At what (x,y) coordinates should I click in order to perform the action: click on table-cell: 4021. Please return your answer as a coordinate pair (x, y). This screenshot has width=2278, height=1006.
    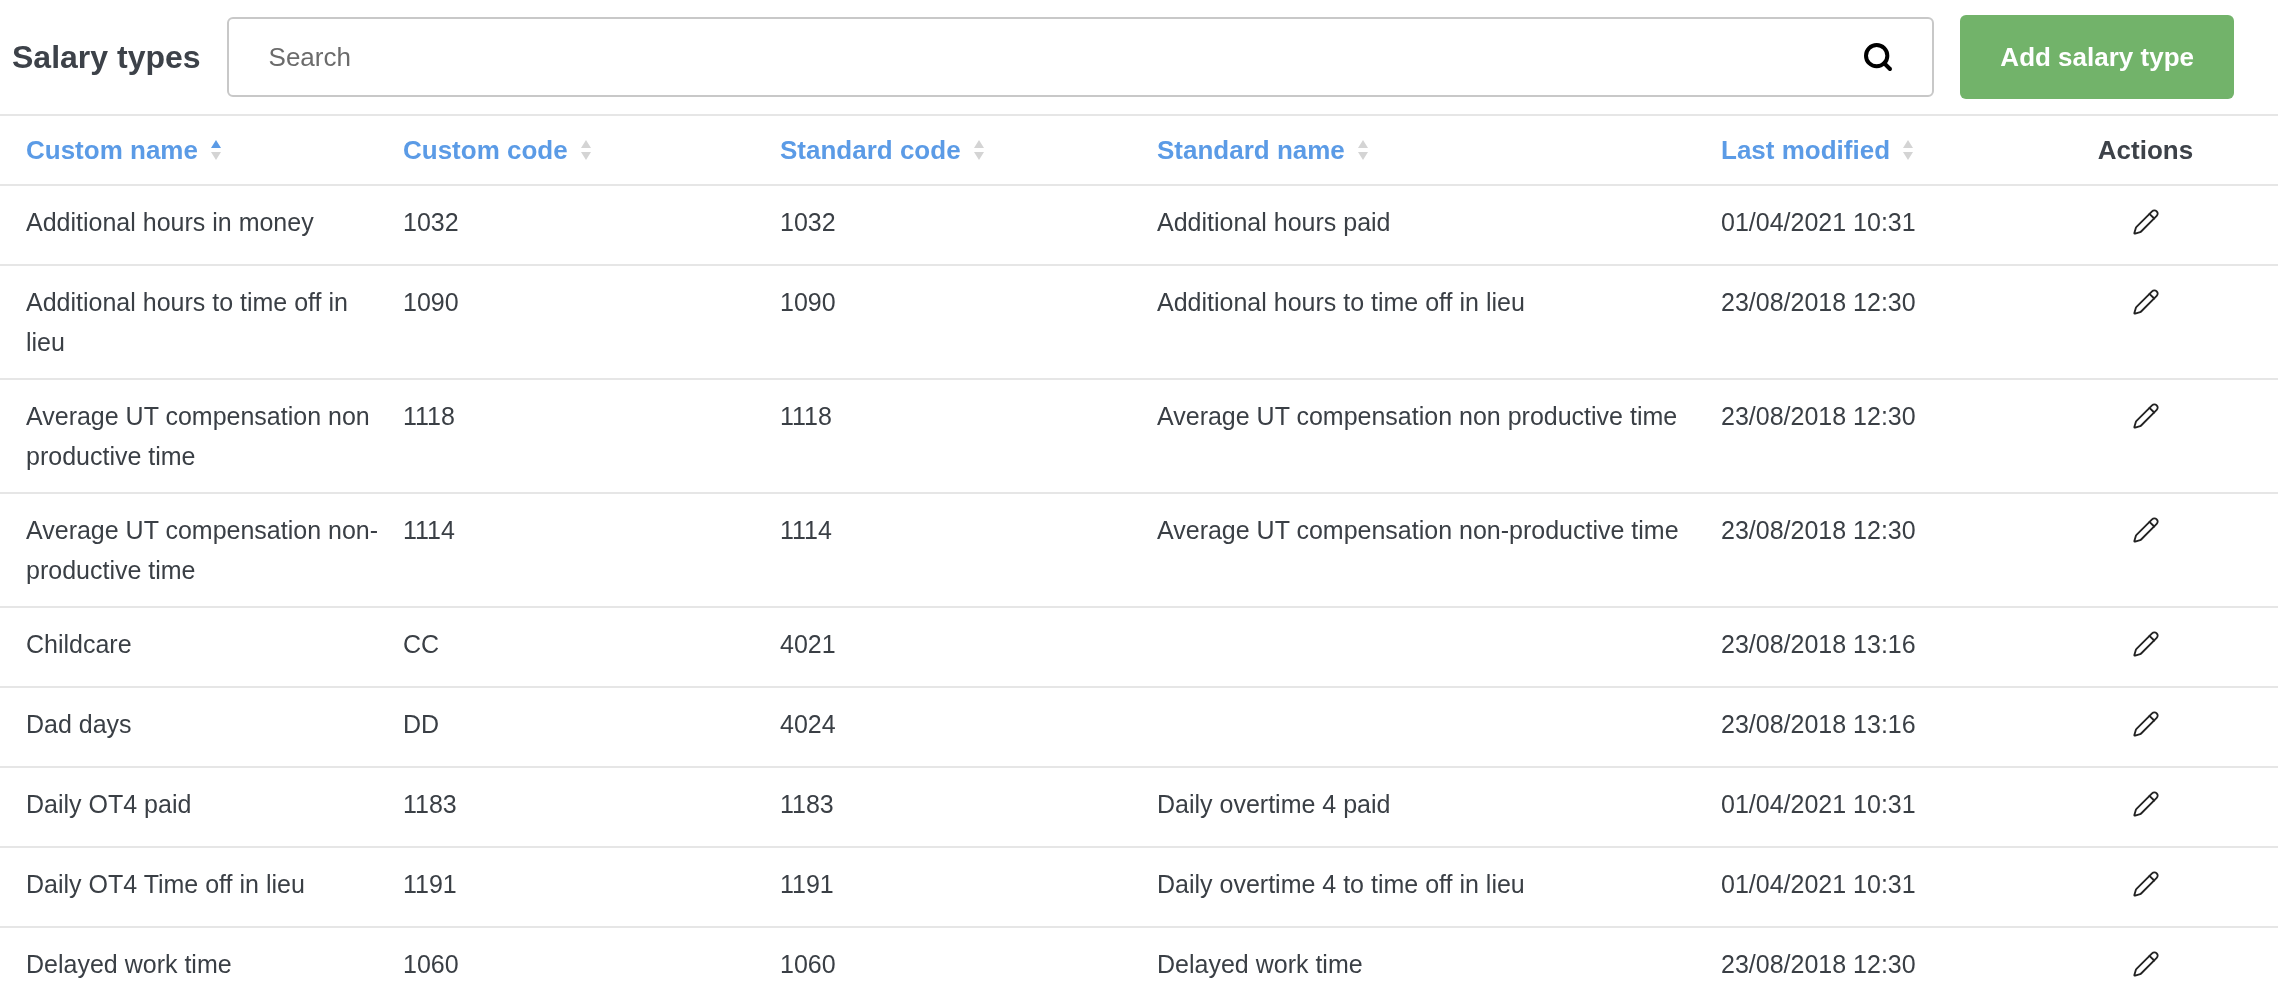
    Looking at the image, I should click on (808, 644).